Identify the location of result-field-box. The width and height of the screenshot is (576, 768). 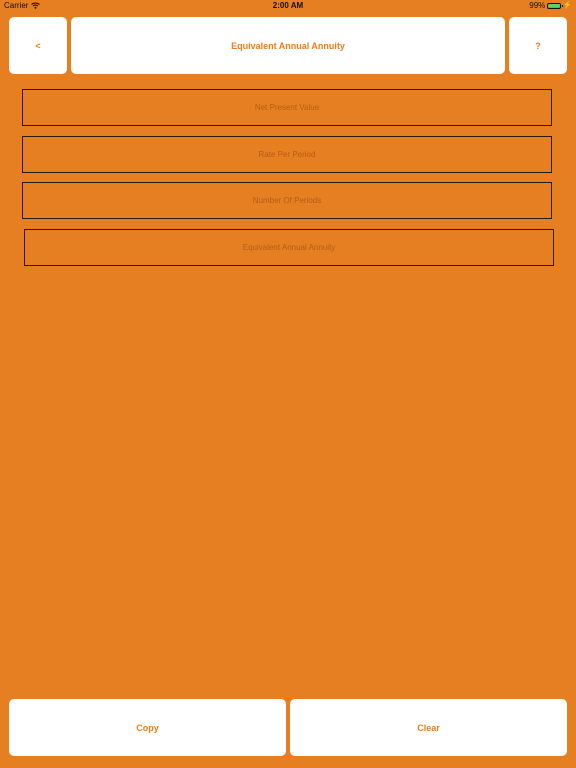
(289, 247).